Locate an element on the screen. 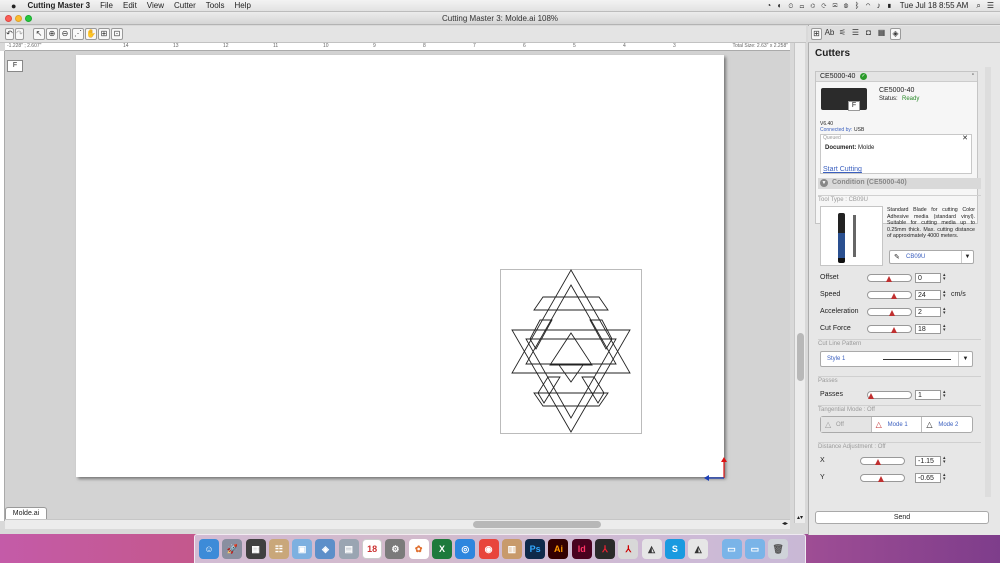 Image resolution: width=1000 pixels, height=563 pixels. zoom-out-icon: ⊖ is located at coordinates (65, 34).